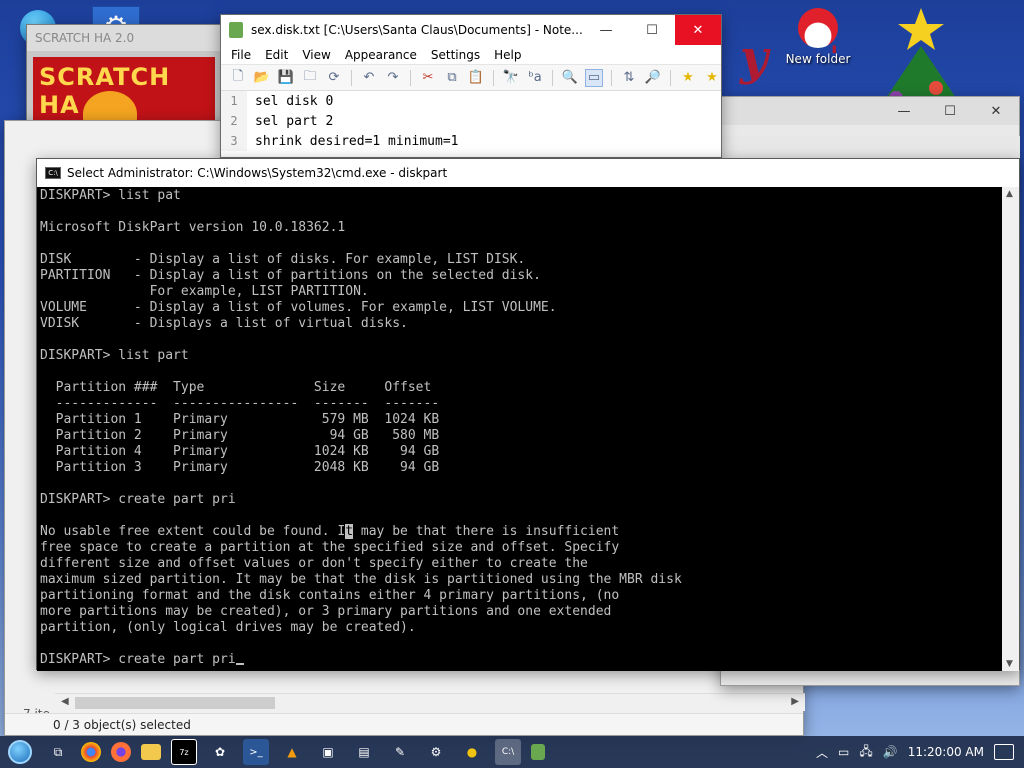 This screenshot has width=1024, height=768. I want to click on desktop-icon: ▭, so click(843, 752).